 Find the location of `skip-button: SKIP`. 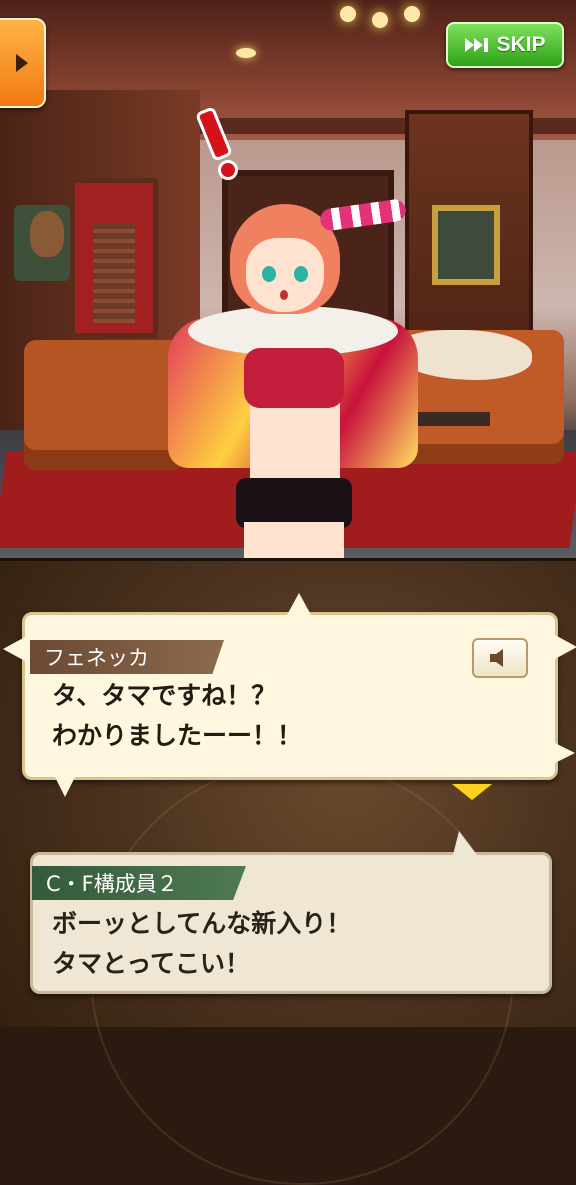

skip-button: SKIP is located at coordinates (505, 45).